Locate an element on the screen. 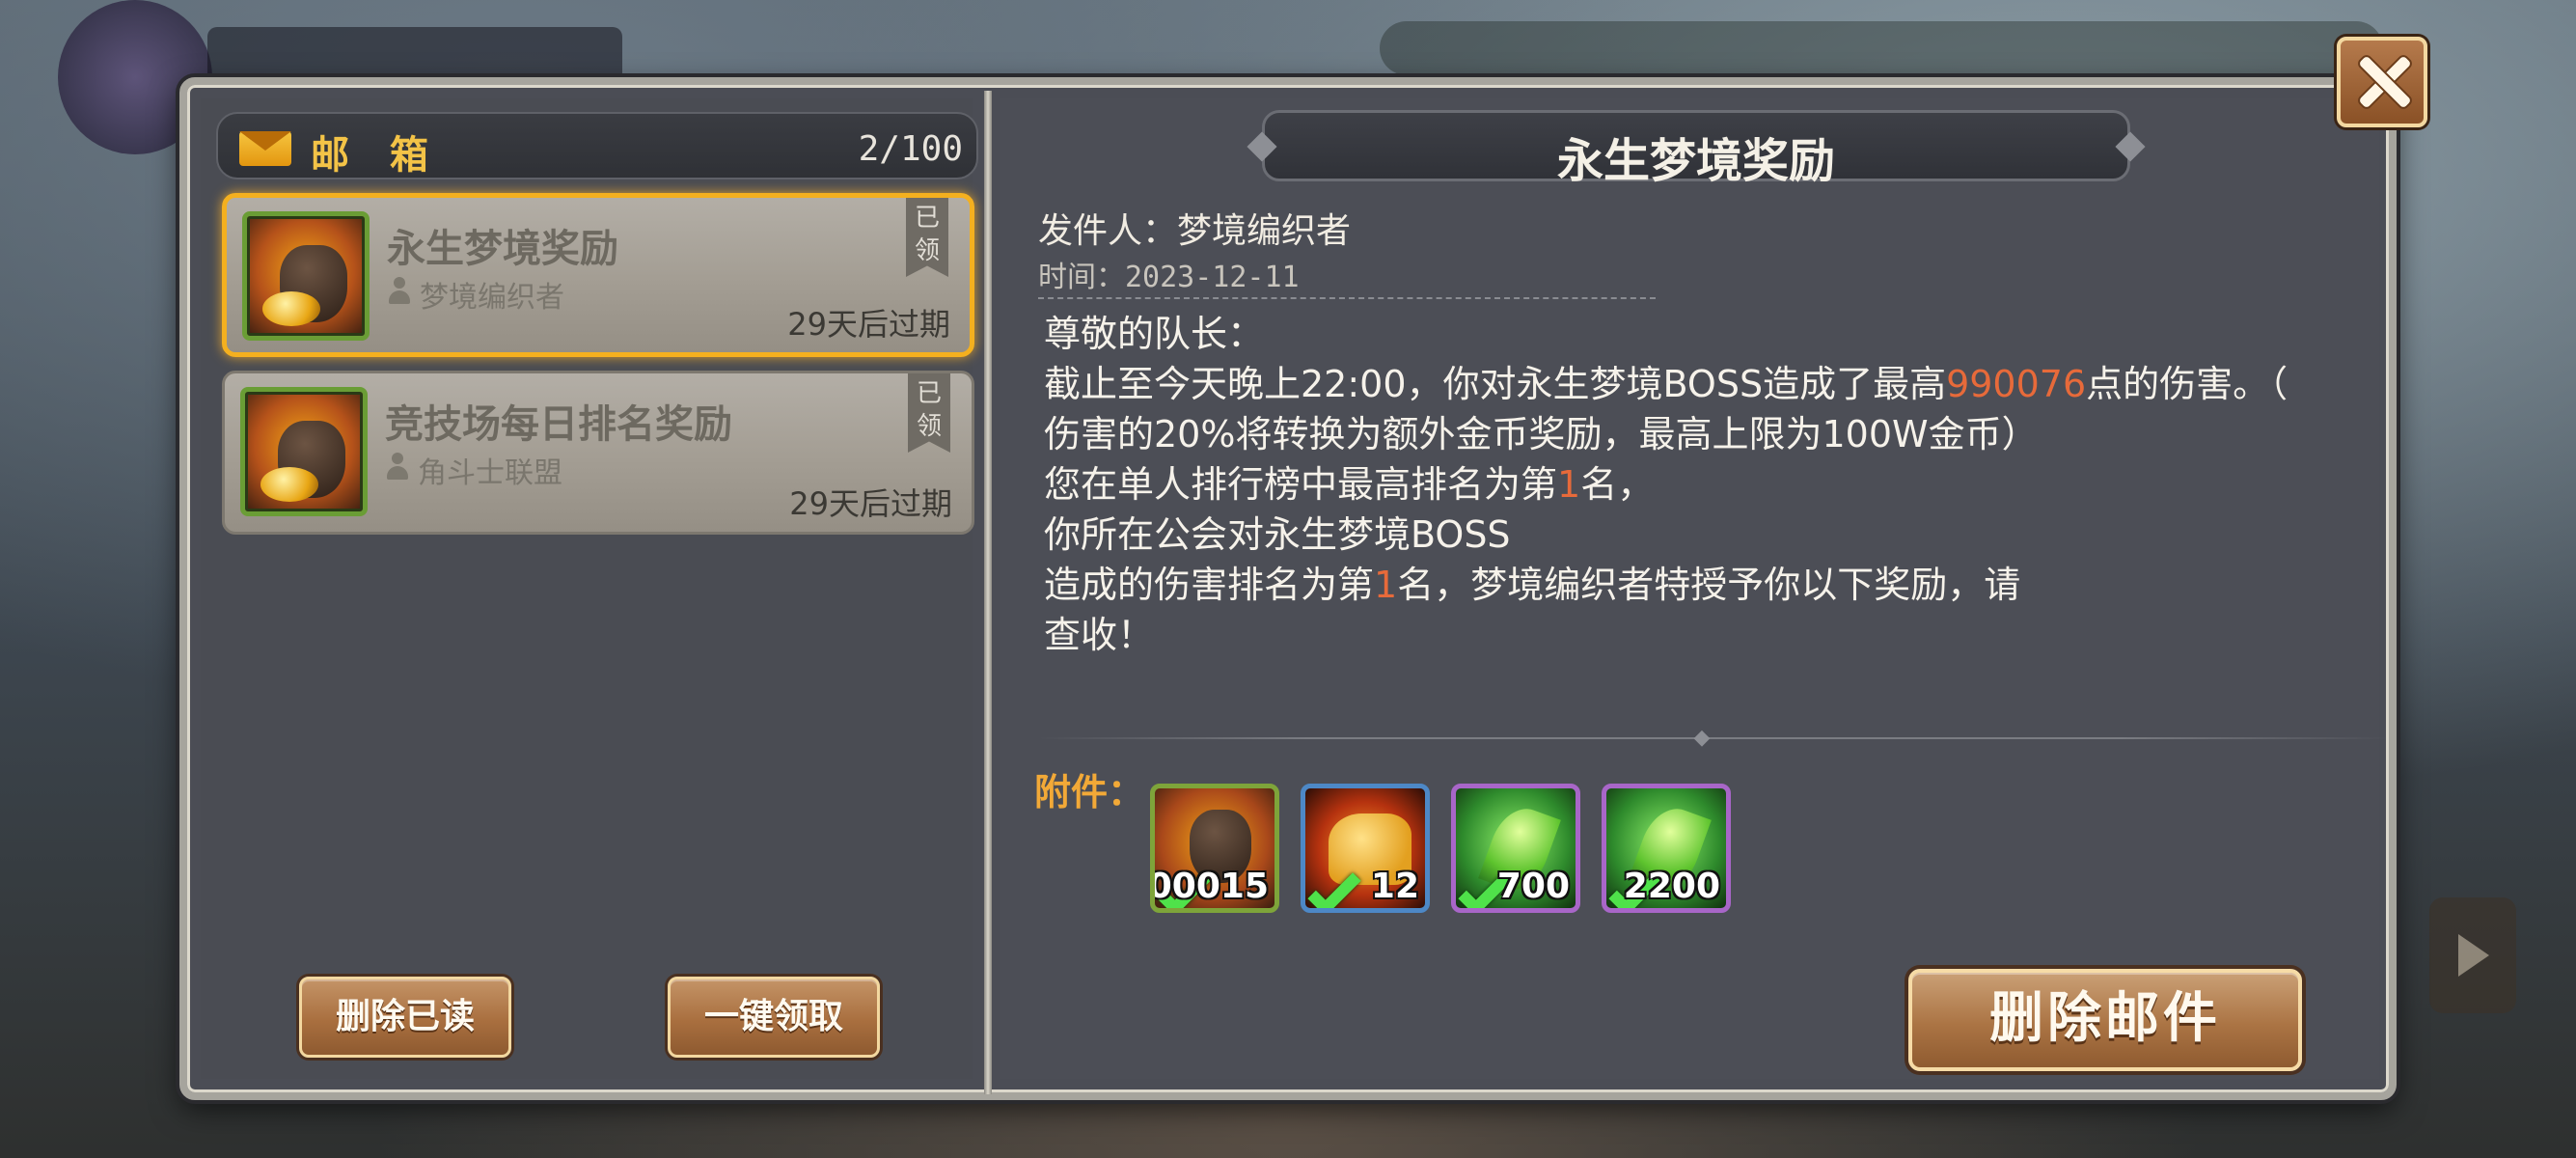 The height and width of the screenshot is (1158, 2576). mail-title-banner: 永生梦境奖励 is located at coordinates (1696, 149).